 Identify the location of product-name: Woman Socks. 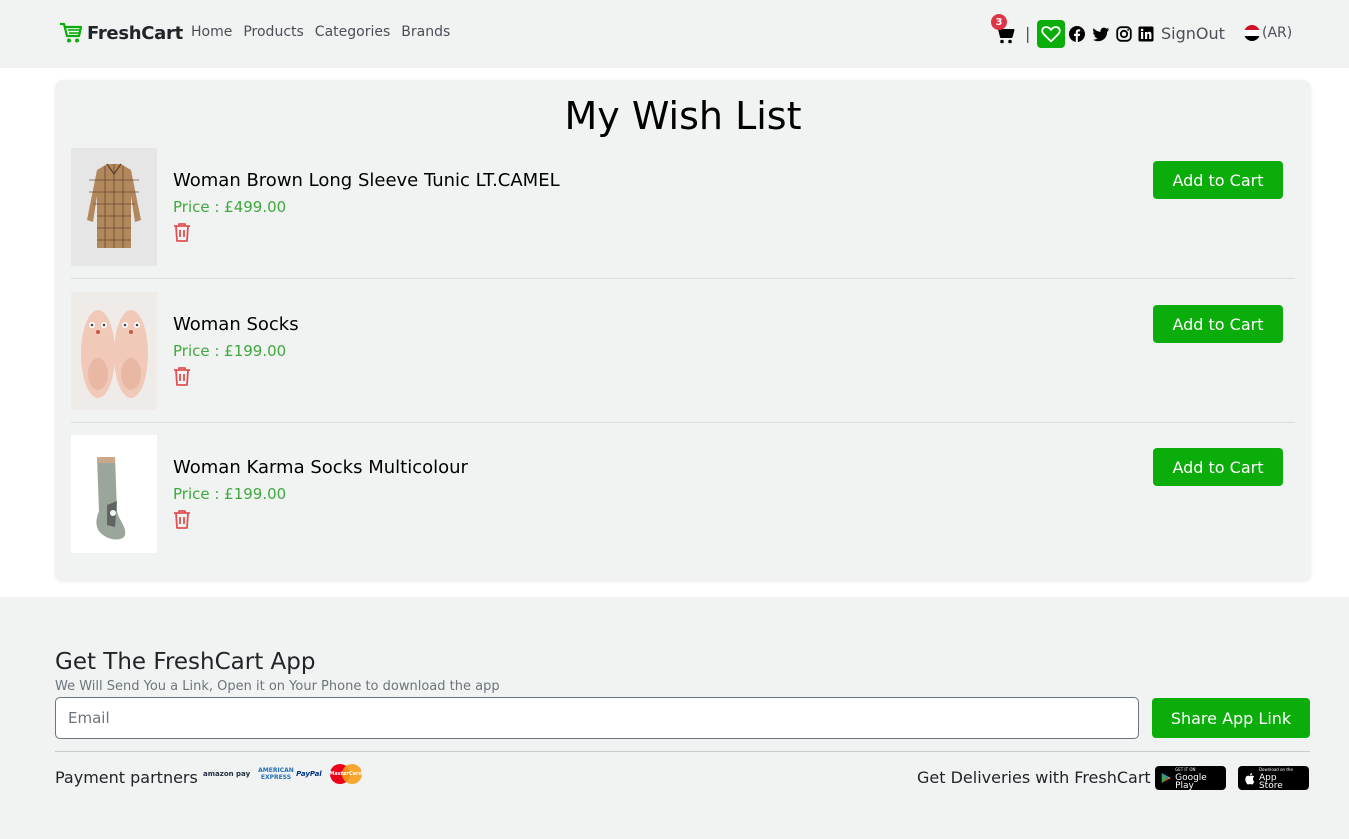
(236, 324).